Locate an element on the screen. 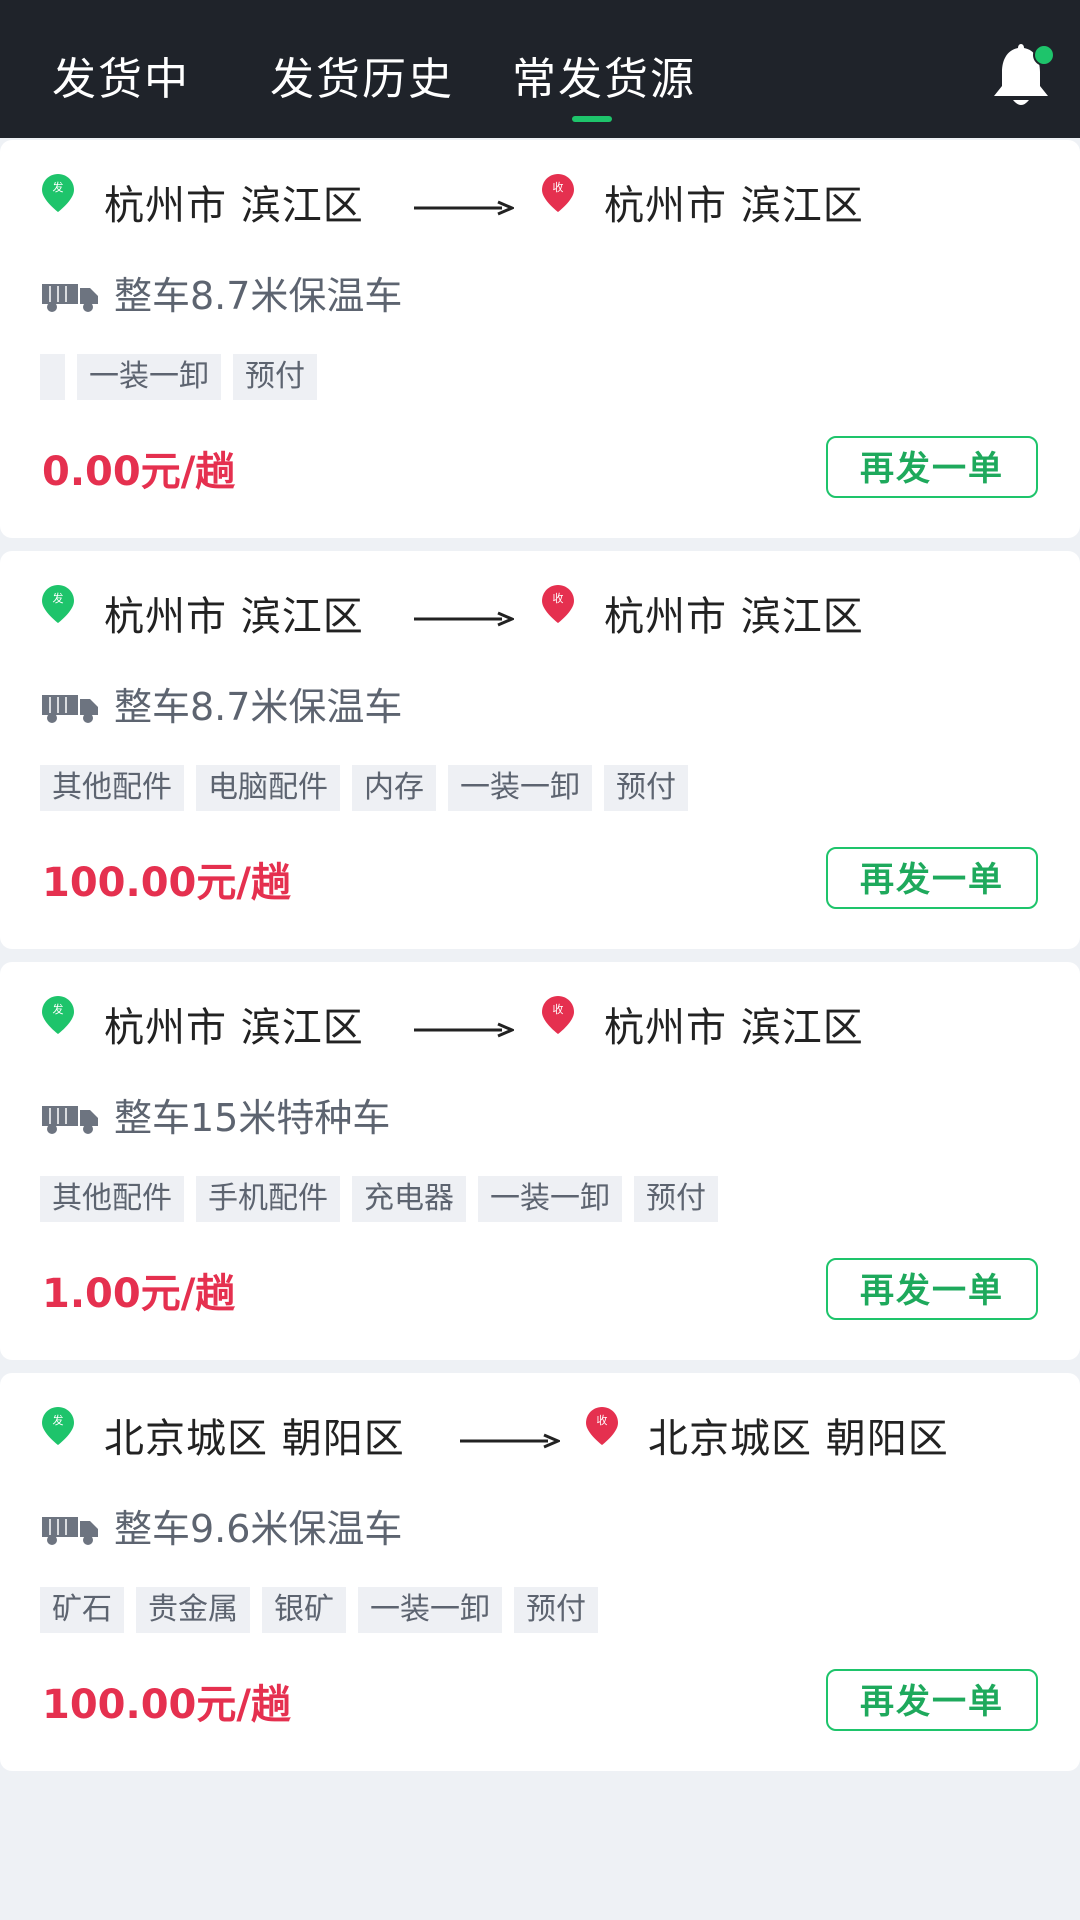 This screenshot has height=1920, width=1080. origin-city: 北京城区 朝阳区 is located at coordinates (254, 1439).